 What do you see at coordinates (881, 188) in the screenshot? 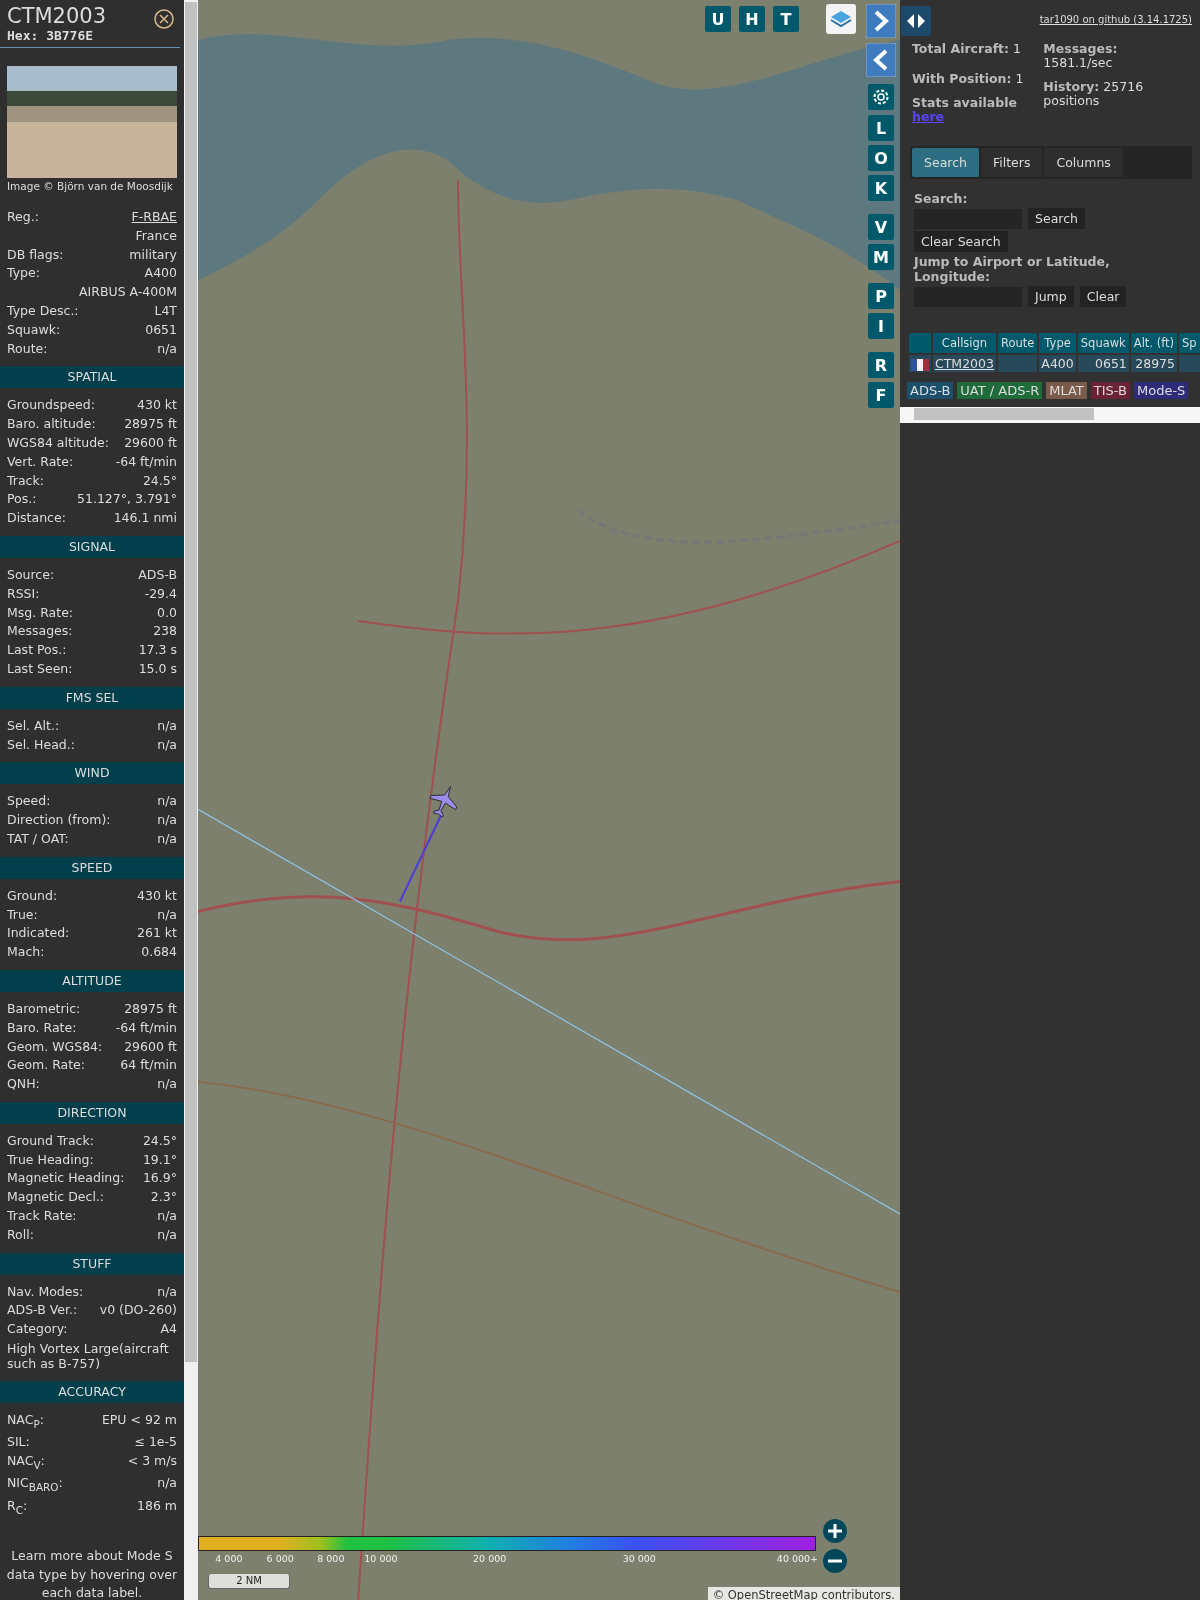
I see `map-layer-button: K` at bounding box center [881, 188].